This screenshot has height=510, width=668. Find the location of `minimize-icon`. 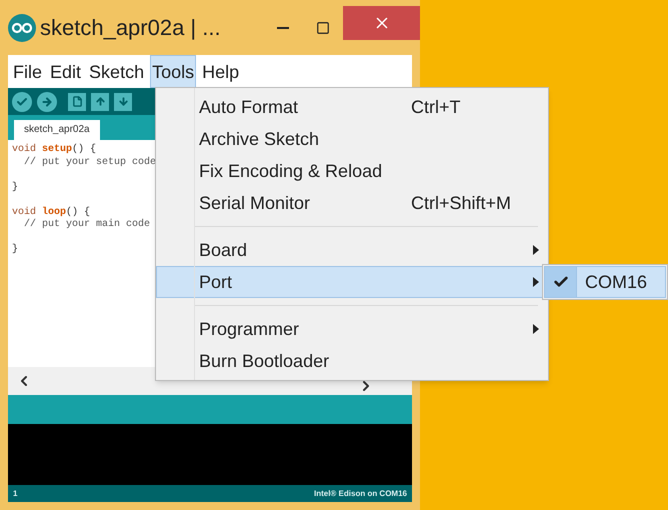

minimize-icon is located at coordinates (283, 27).